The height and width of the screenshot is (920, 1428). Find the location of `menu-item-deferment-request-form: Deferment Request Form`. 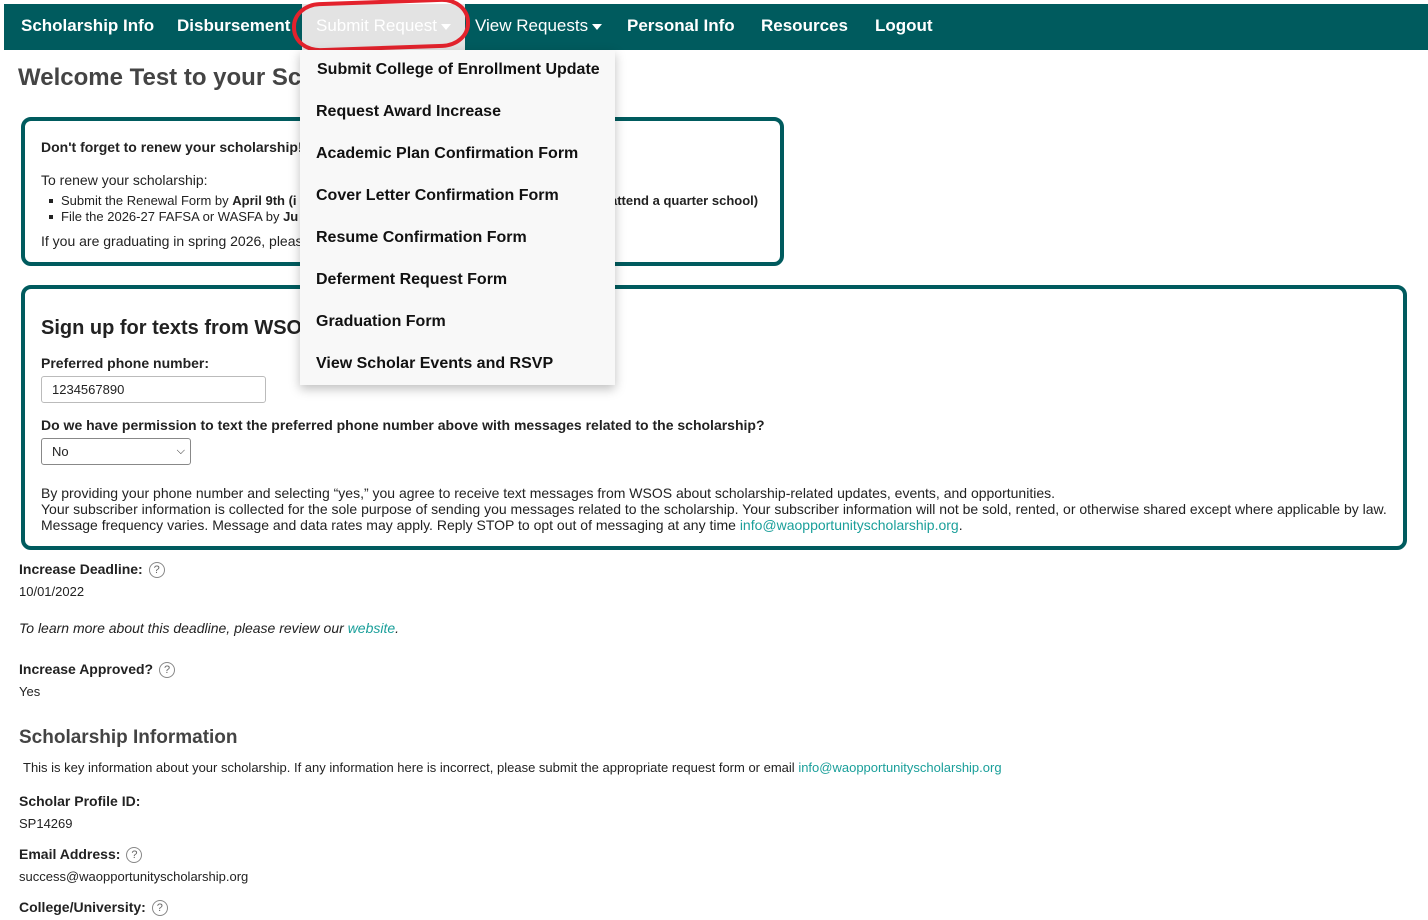

menu-item-deferment-request-form: Deferment Request Form is located at coordinates (411, 280).